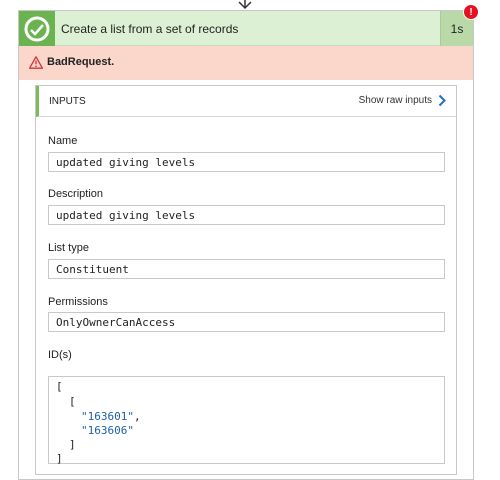 The height and width of the screenshot is (480, 500). I want to click on error-message: BadRequest., so click(81, 62).